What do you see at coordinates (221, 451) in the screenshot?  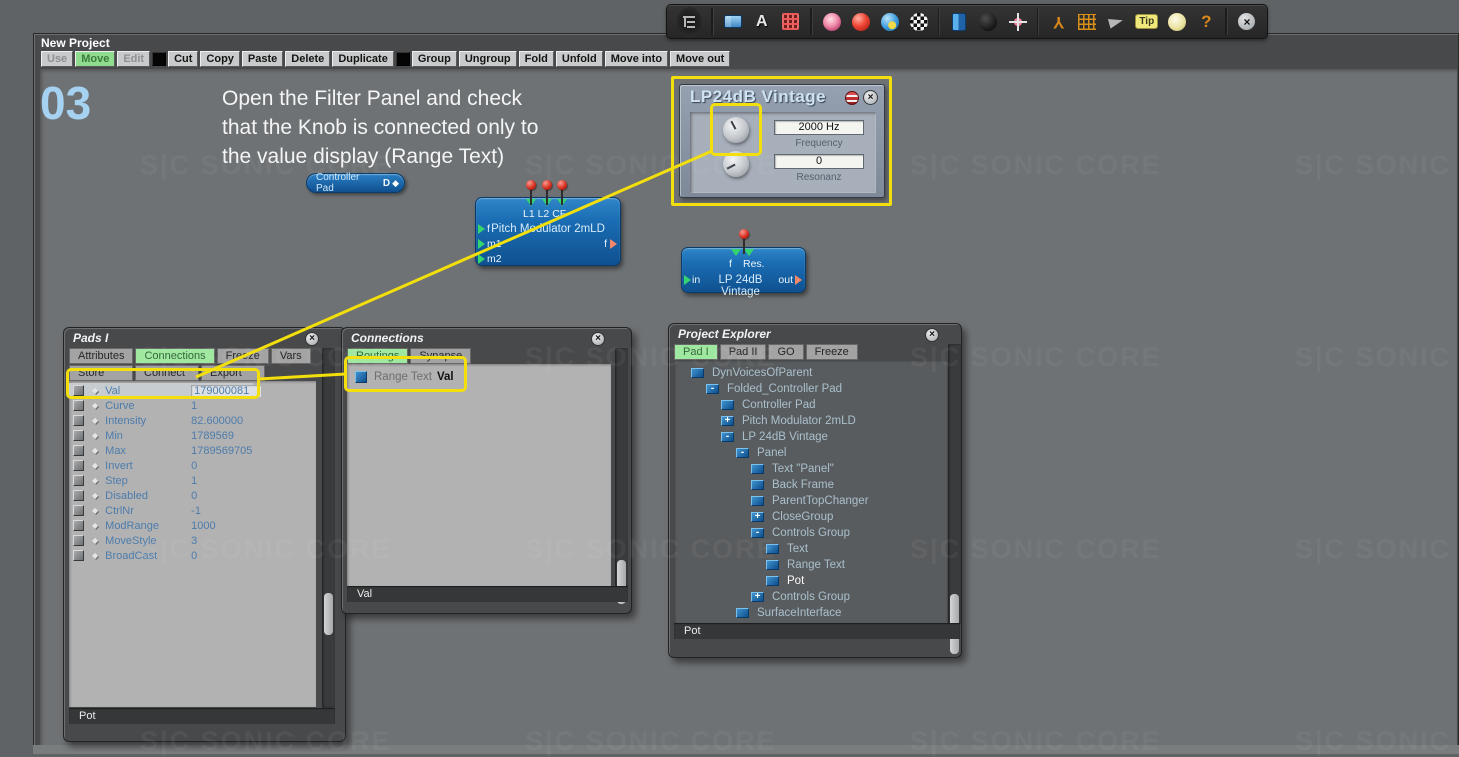 I see `param-value: 1789569705` at bounding box center [221, 451].